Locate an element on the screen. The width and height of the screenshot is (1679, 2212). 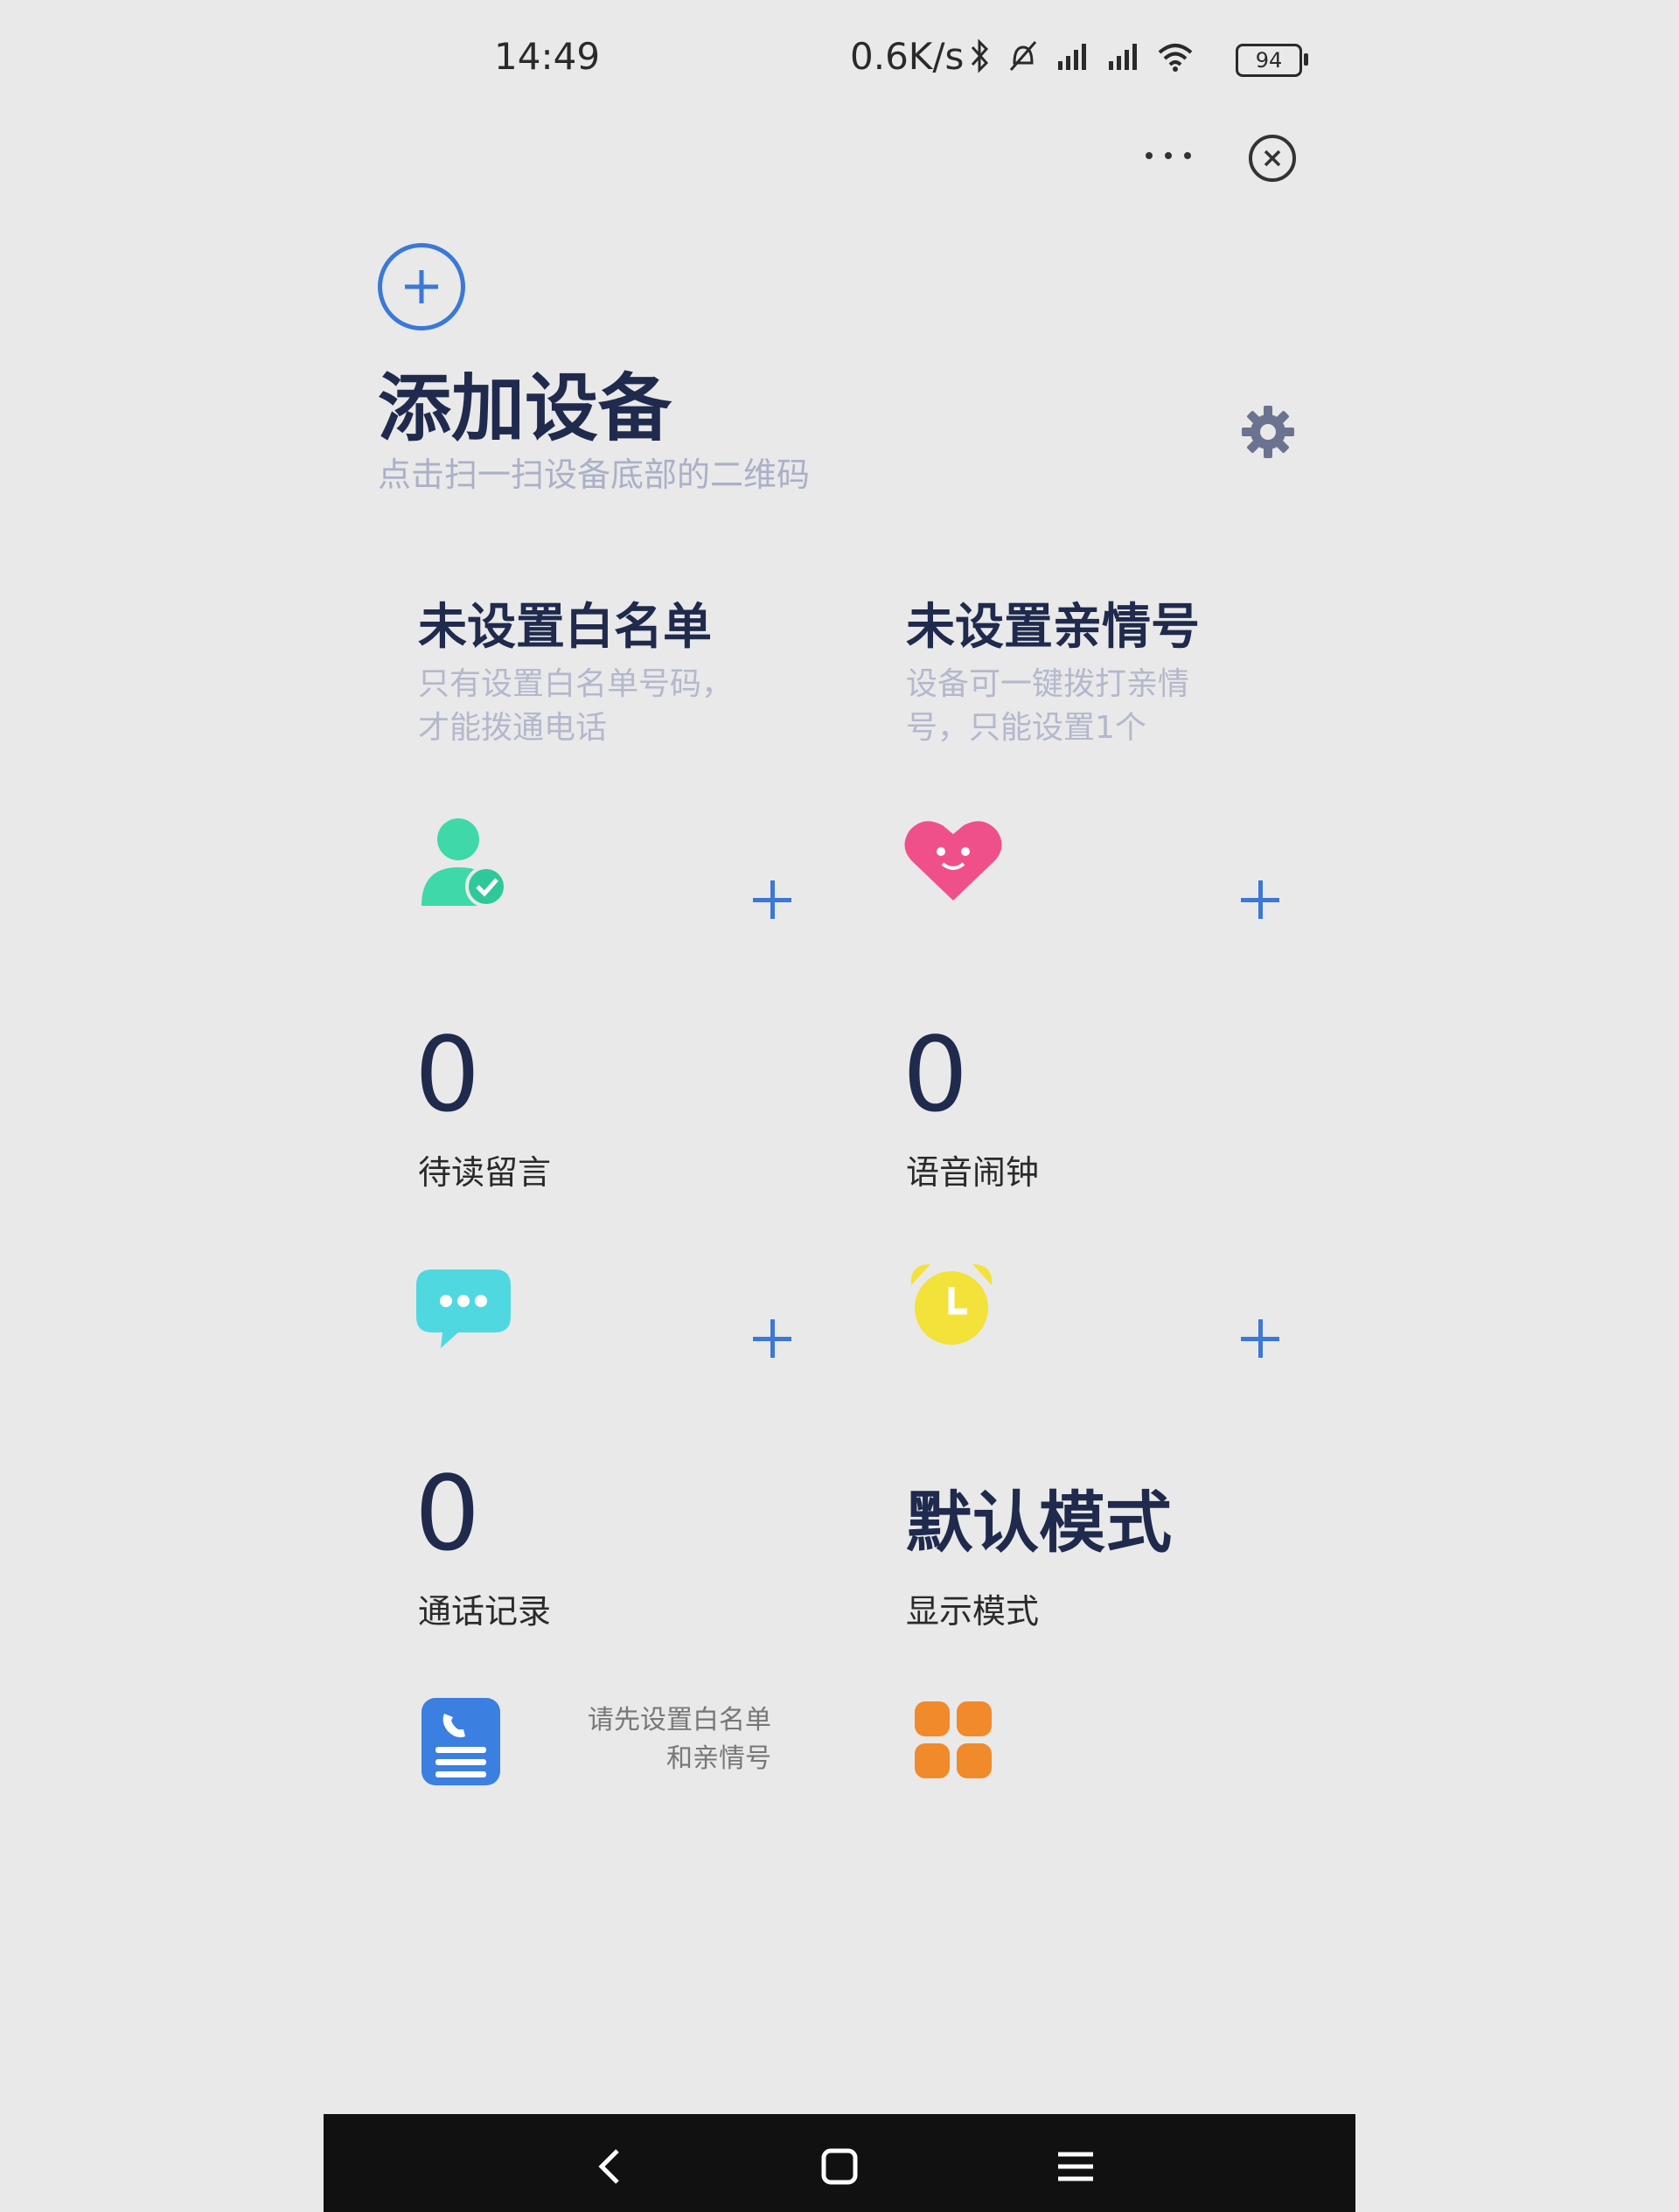
status-net-speed: 0.6K/s is located at coordinates (907, 56).